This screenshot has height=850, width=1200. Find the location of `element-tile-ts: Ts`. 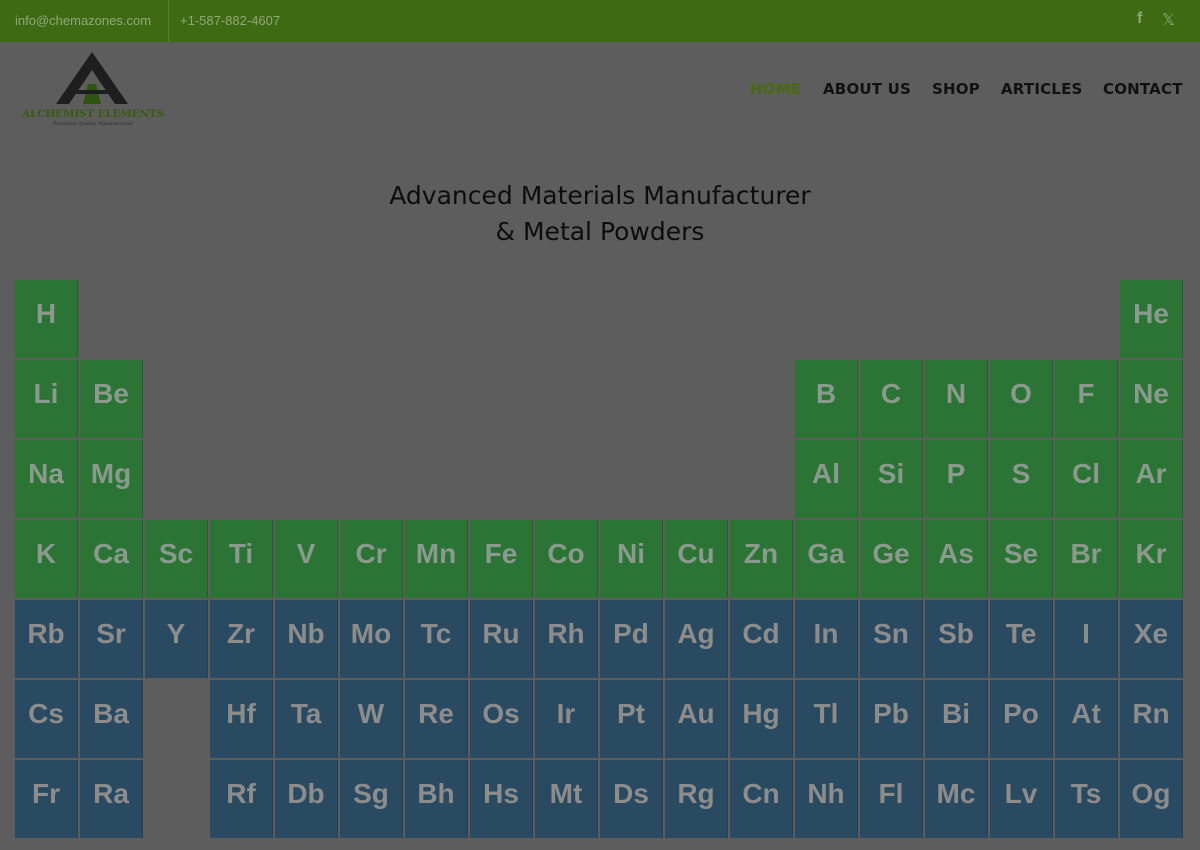

element-tile-ts: Ts is located at coordinates (1086, 799).